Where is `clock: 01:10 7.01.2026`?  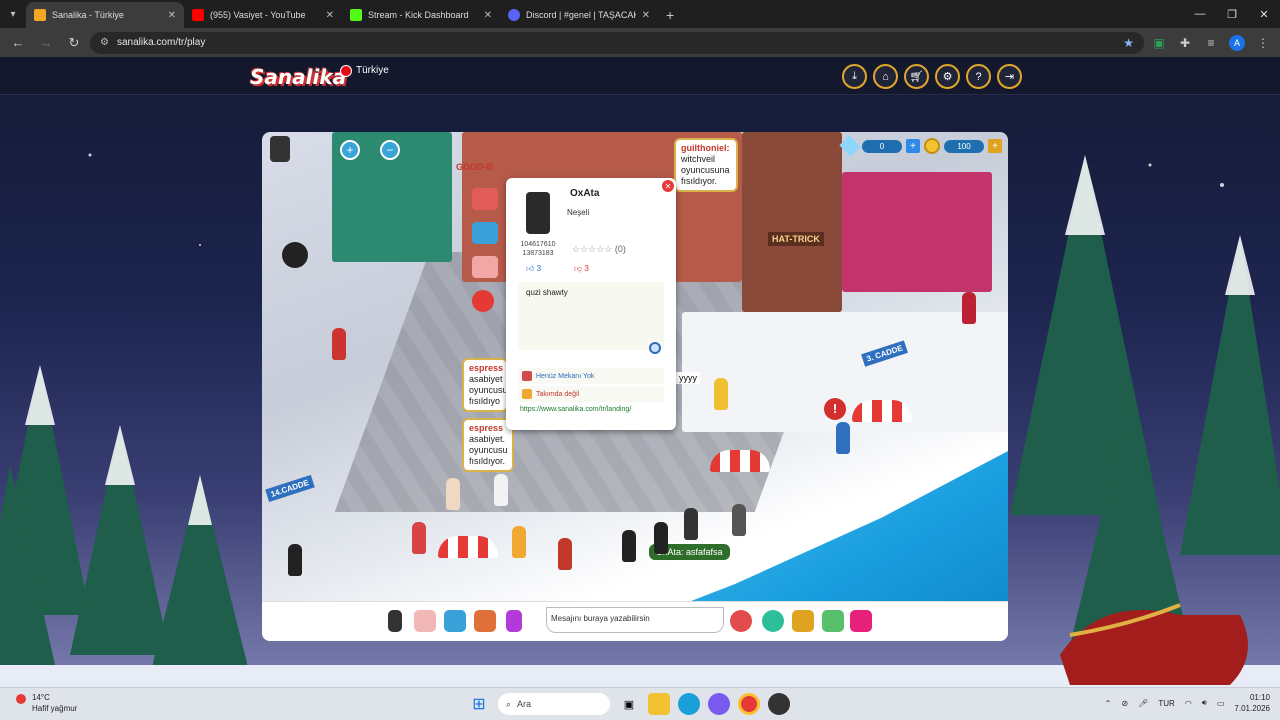
clock: 01:10 7.01.2026 is located at coordinates (1252, 703).